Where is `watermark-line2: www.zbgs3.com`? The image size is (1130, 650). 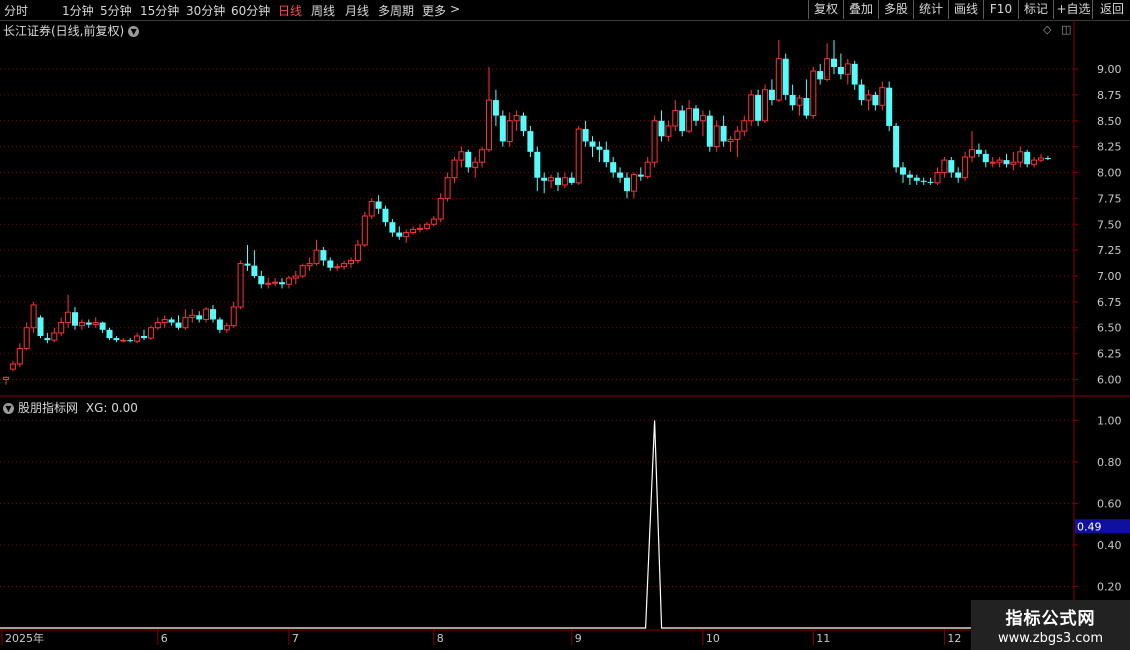
watermark-line2: www.zbgs3.com is located at coordinates (1050, 638).